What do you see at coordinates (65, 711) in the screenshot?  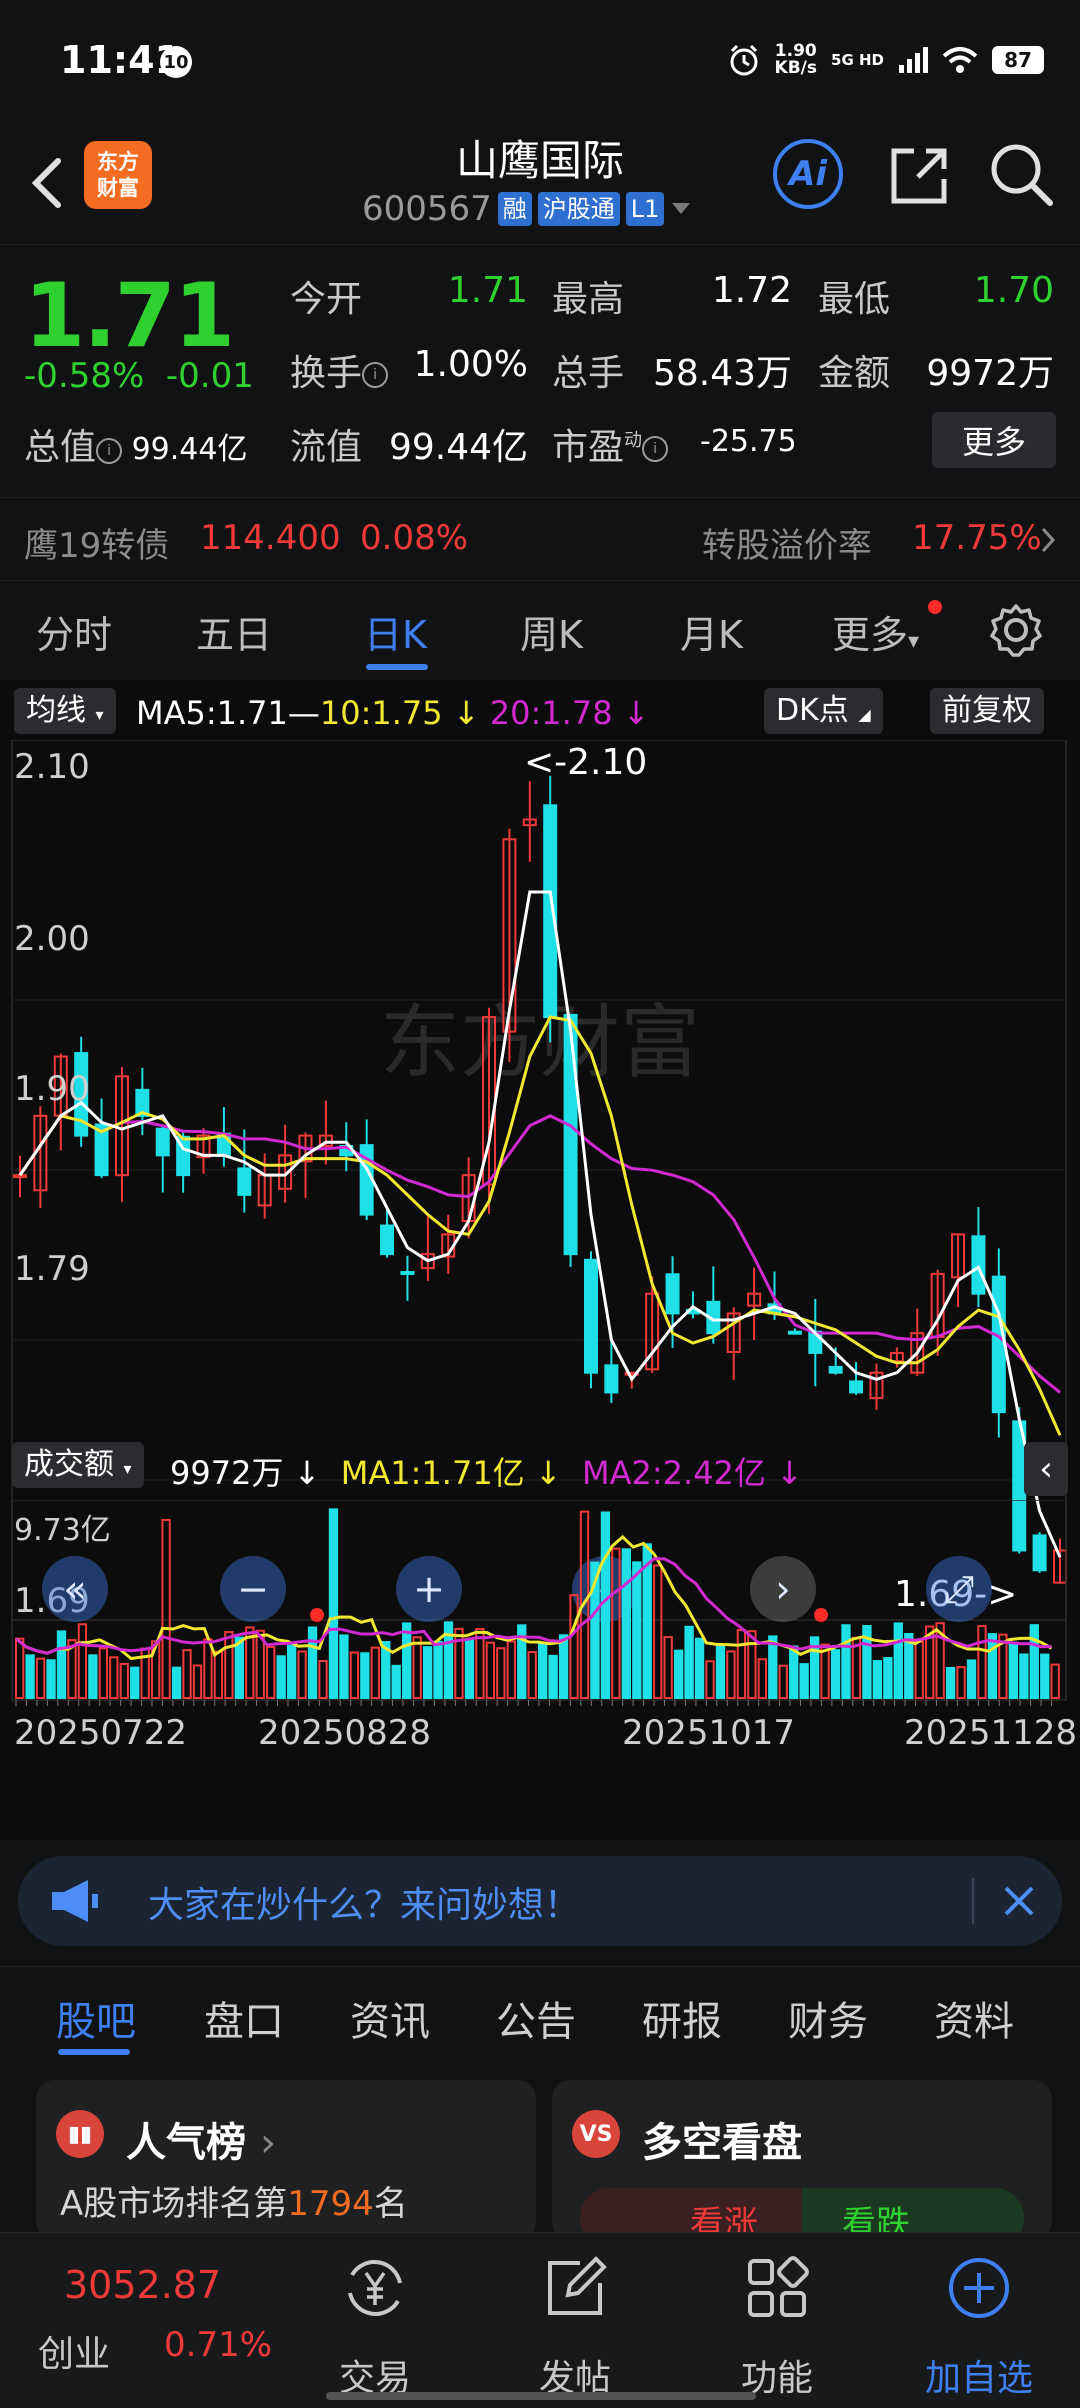 I see `indicator-selector: 均线 ▾` at bounding box center [65, 711].